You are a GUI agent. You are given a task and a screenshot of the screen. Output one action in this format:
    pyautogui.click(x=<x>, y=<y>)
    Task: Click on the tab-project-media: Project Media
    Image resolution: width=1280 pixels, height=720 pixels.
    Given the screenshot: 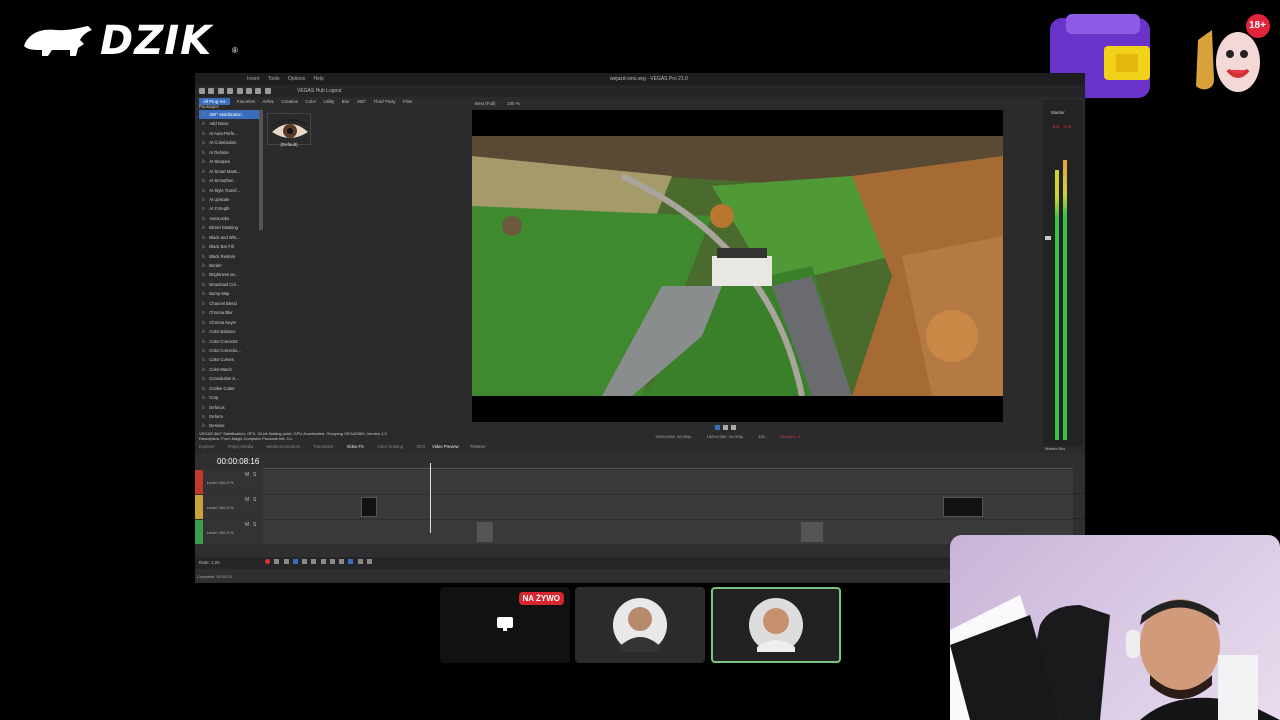 What is the action you would take?
    pyautogui.click(x=241, y=446)
    